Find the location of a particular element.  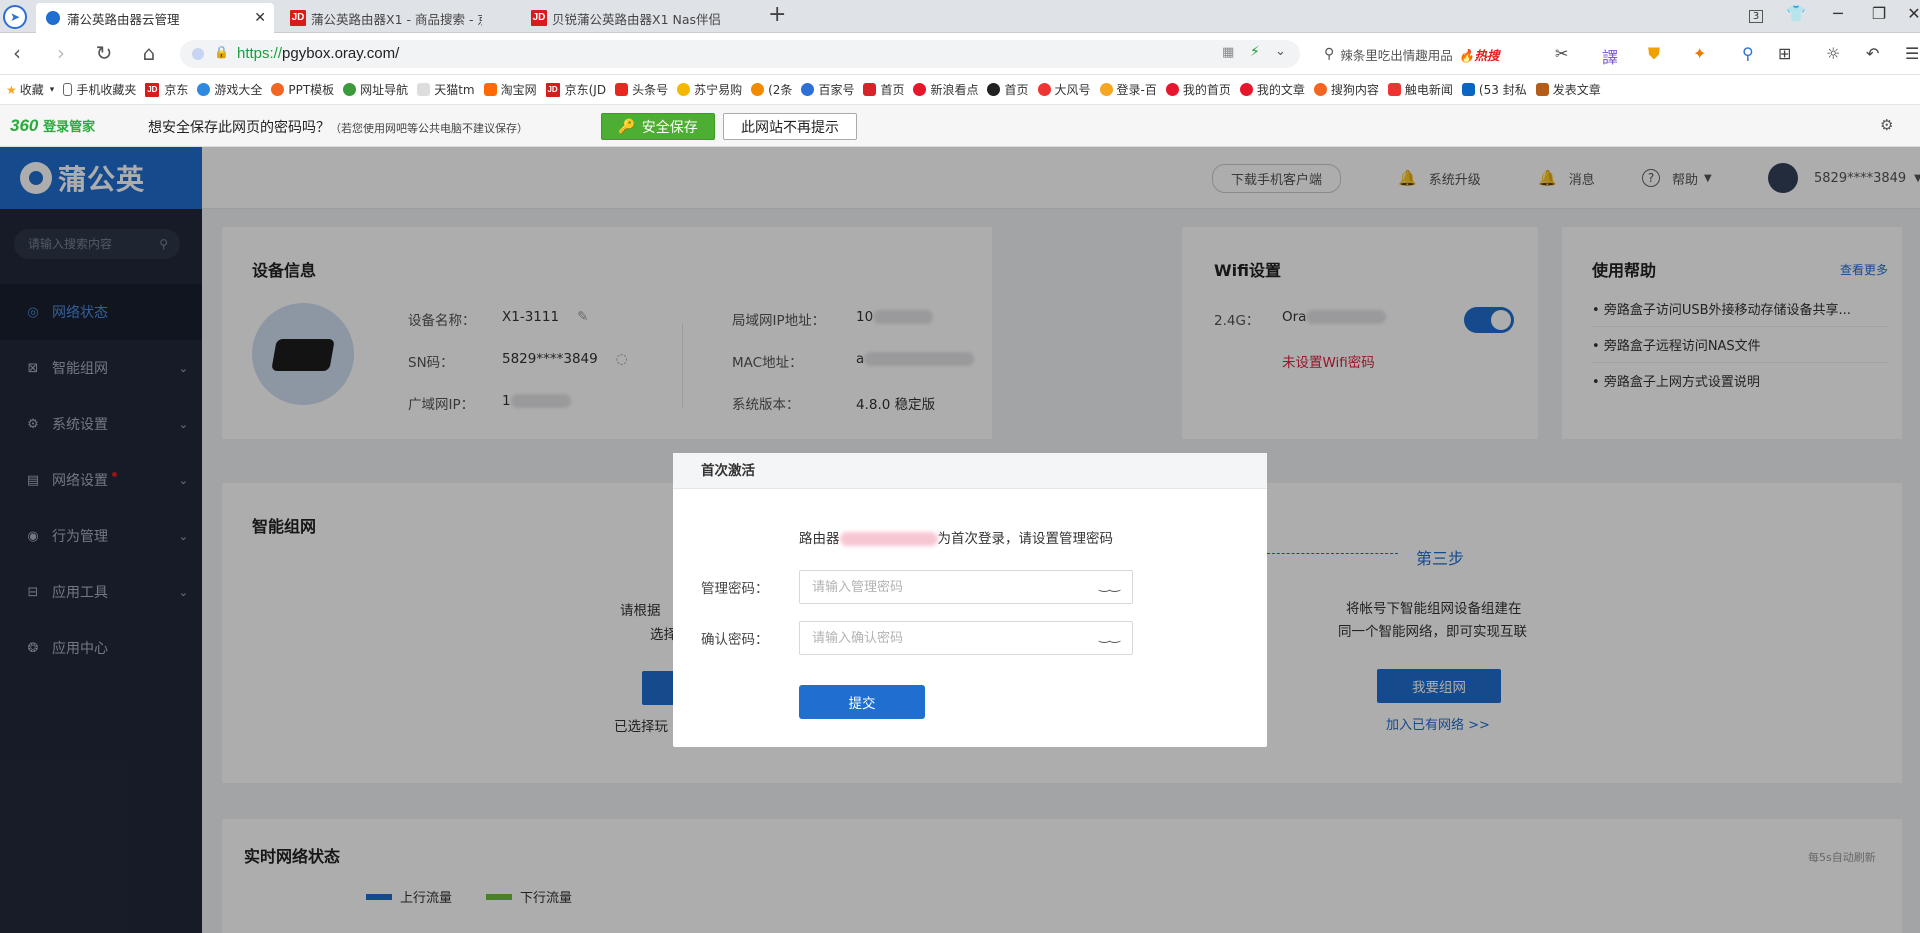

bookmark-favorites: ★ 收藏 ▾ is located at coordinates (30, 89).